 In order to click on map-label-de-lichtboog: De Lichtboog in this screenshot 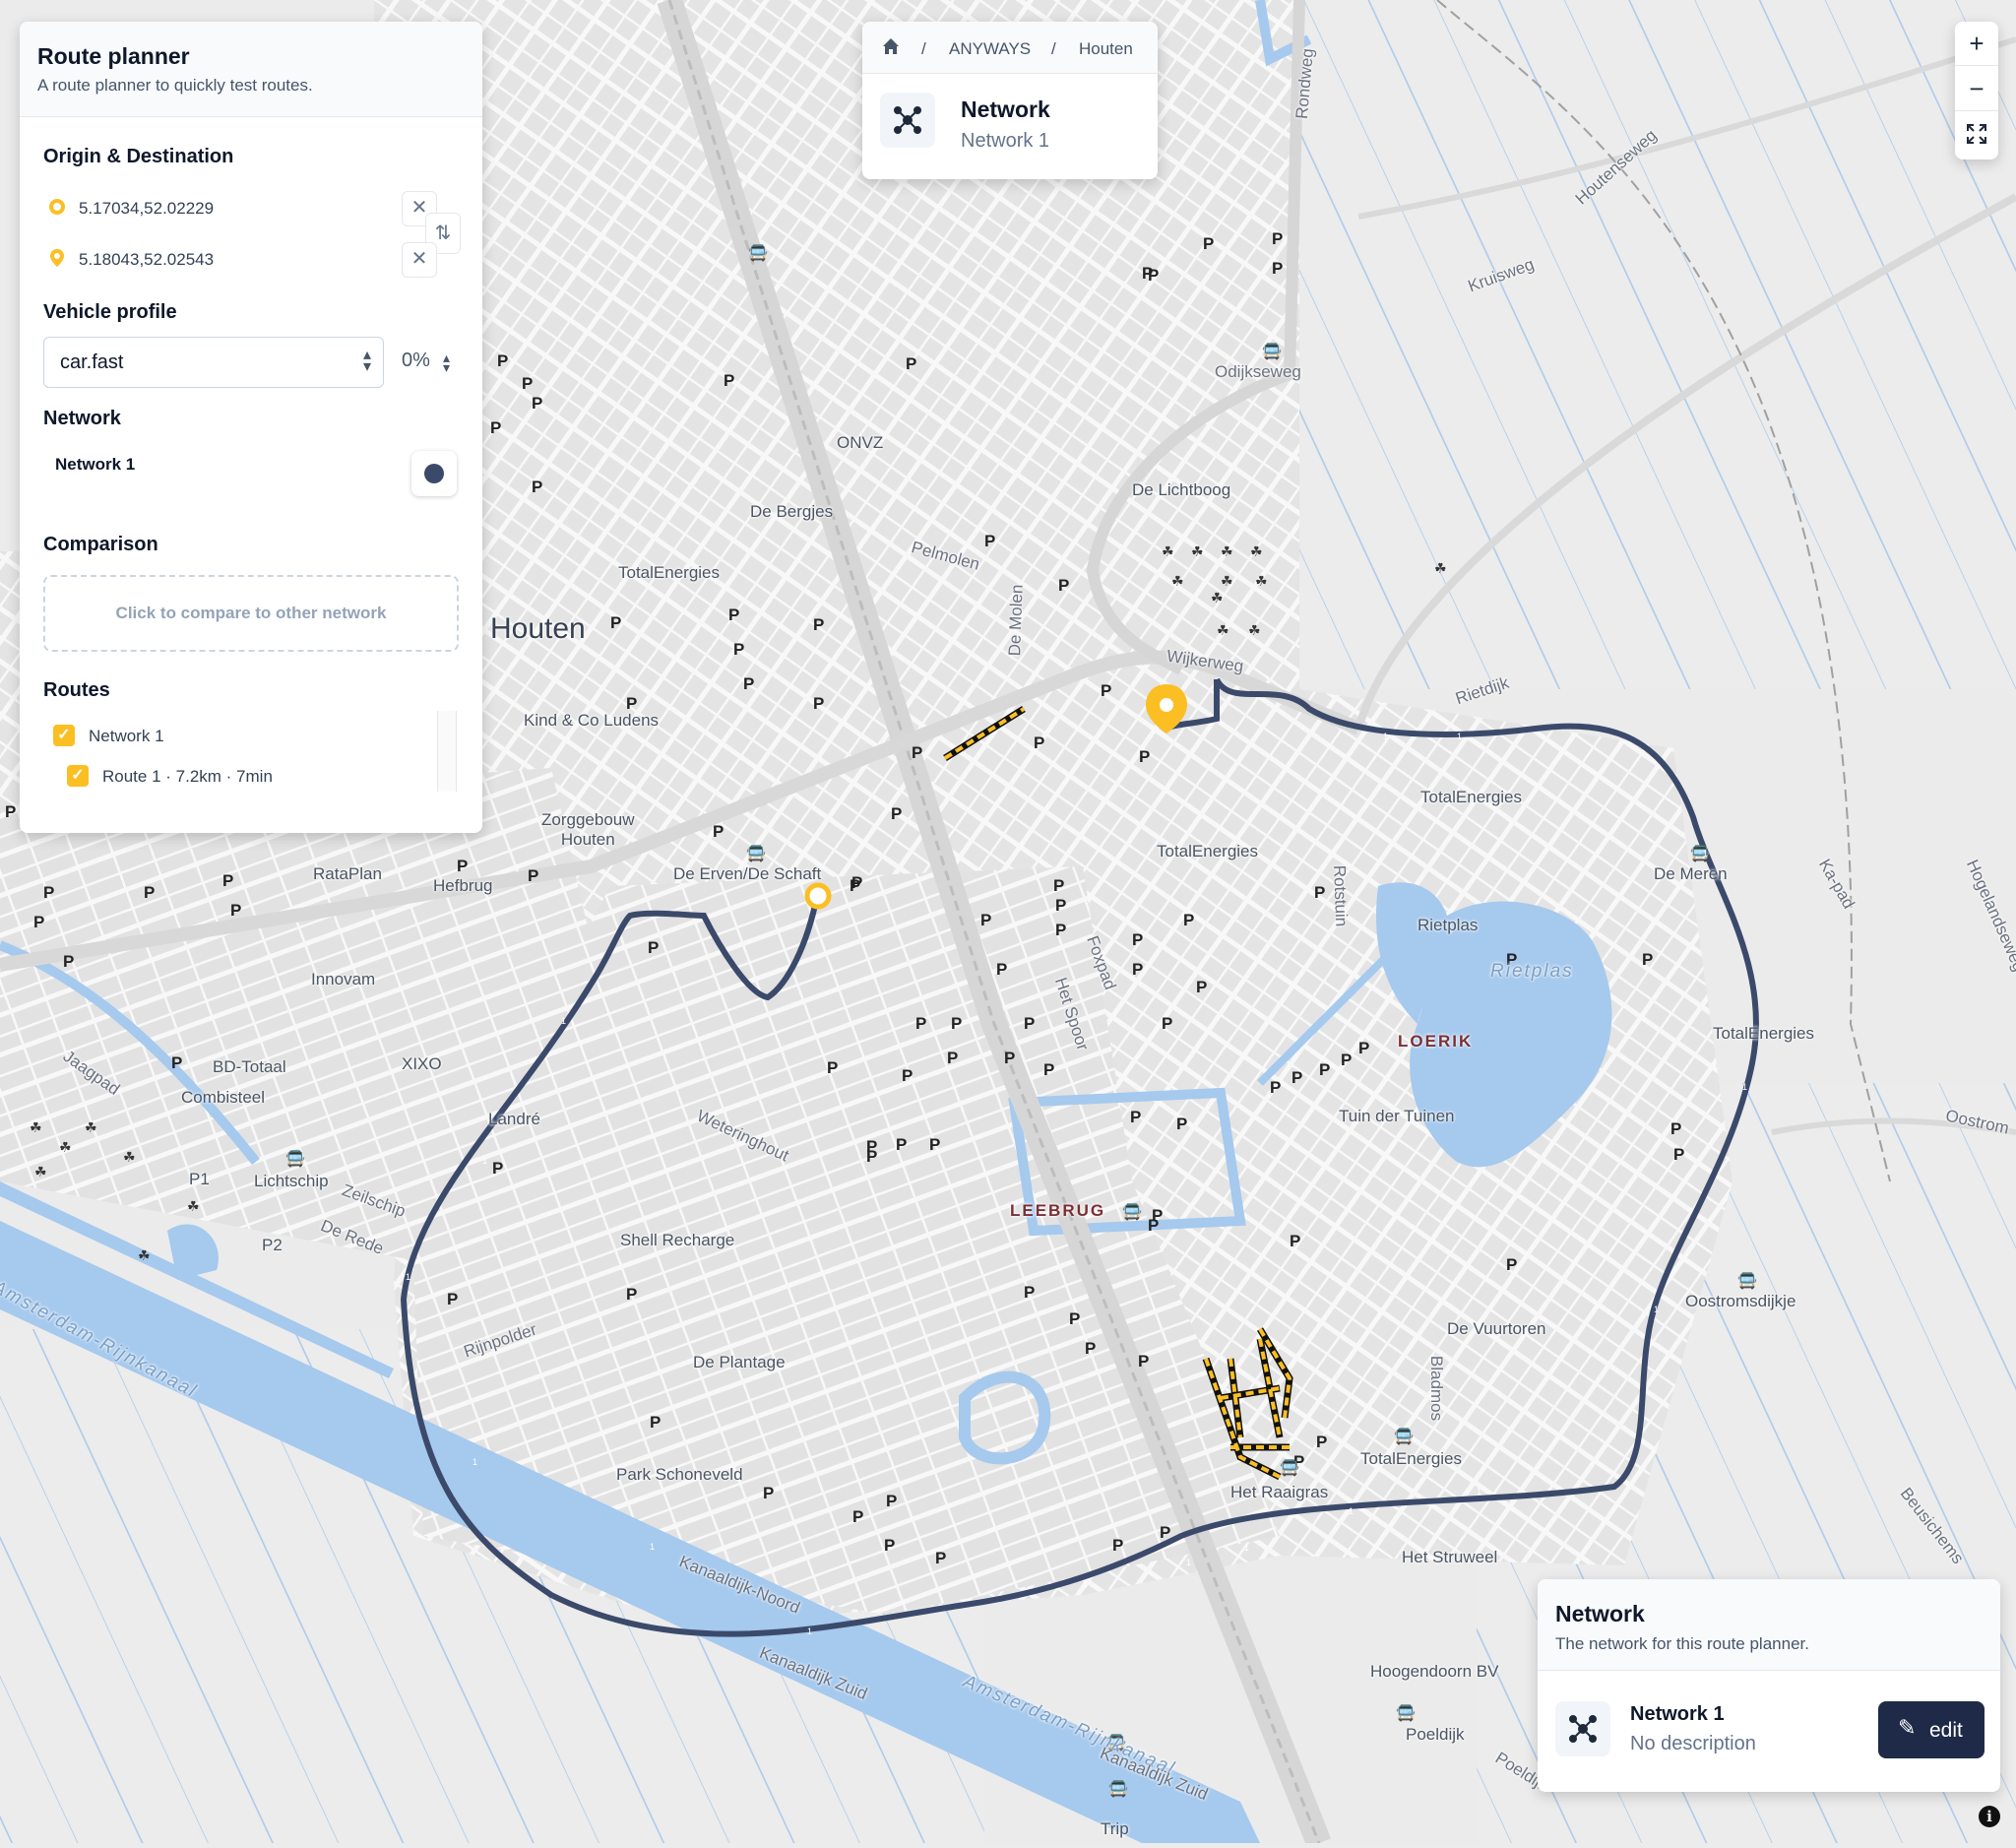, I will do `click(1181, 489)`.